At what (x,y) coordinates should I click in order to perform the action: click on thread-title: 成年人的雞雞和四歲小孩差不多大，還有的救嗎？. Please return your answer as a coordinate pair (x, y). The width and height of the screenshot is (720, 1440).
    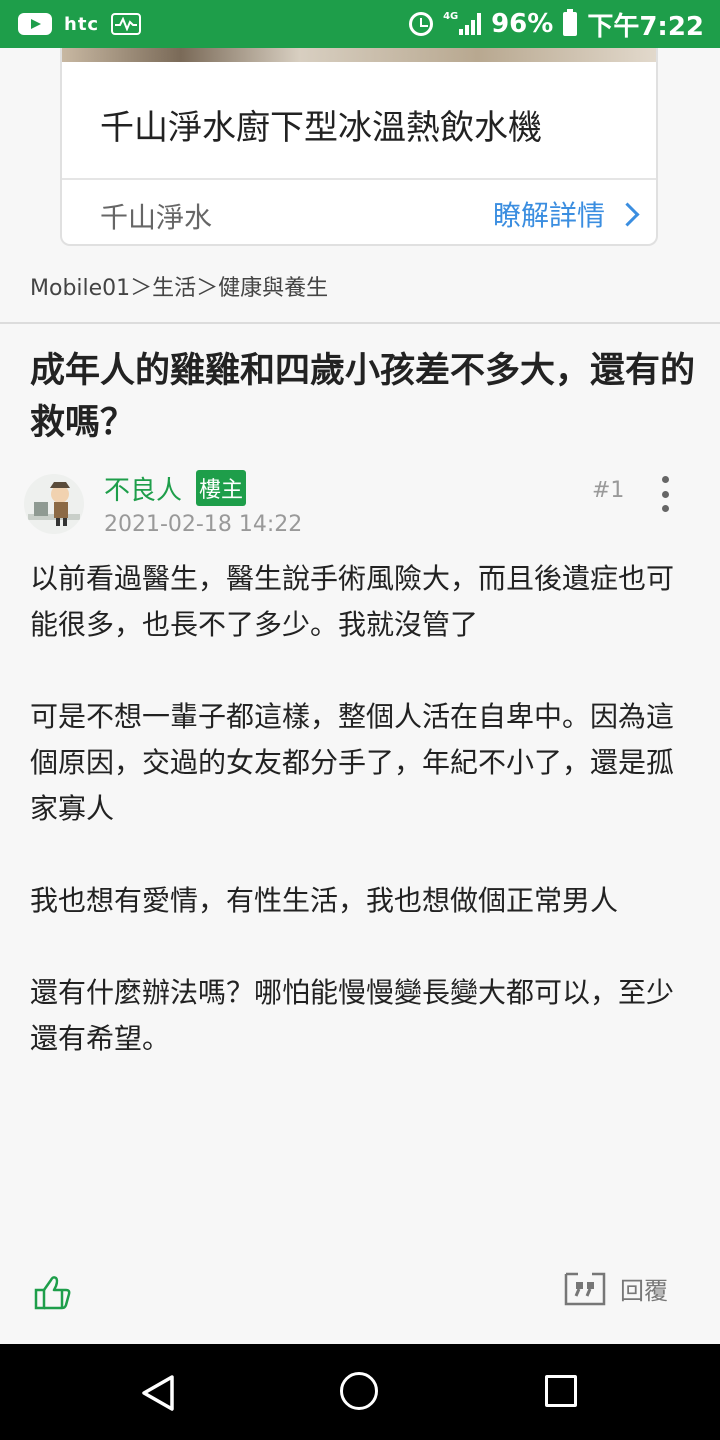
    Looking at the image, I should click on (363, 397).